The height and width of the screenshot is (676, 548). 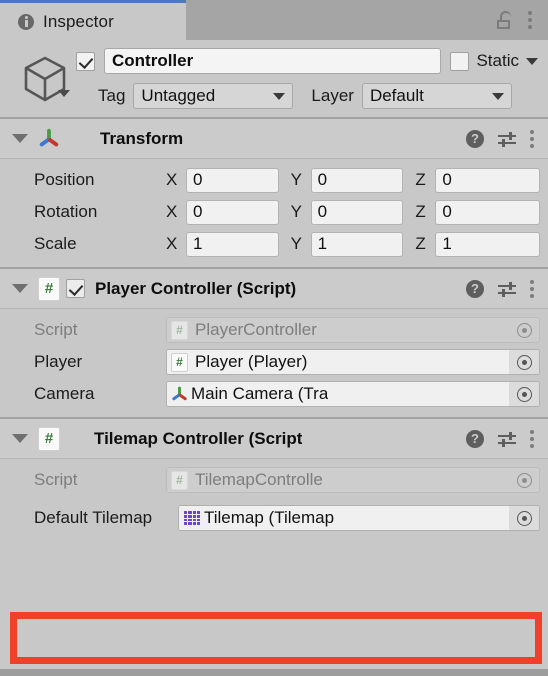 I want to click on transform-rotation-label: Rotation, so click(x=66, y=211).